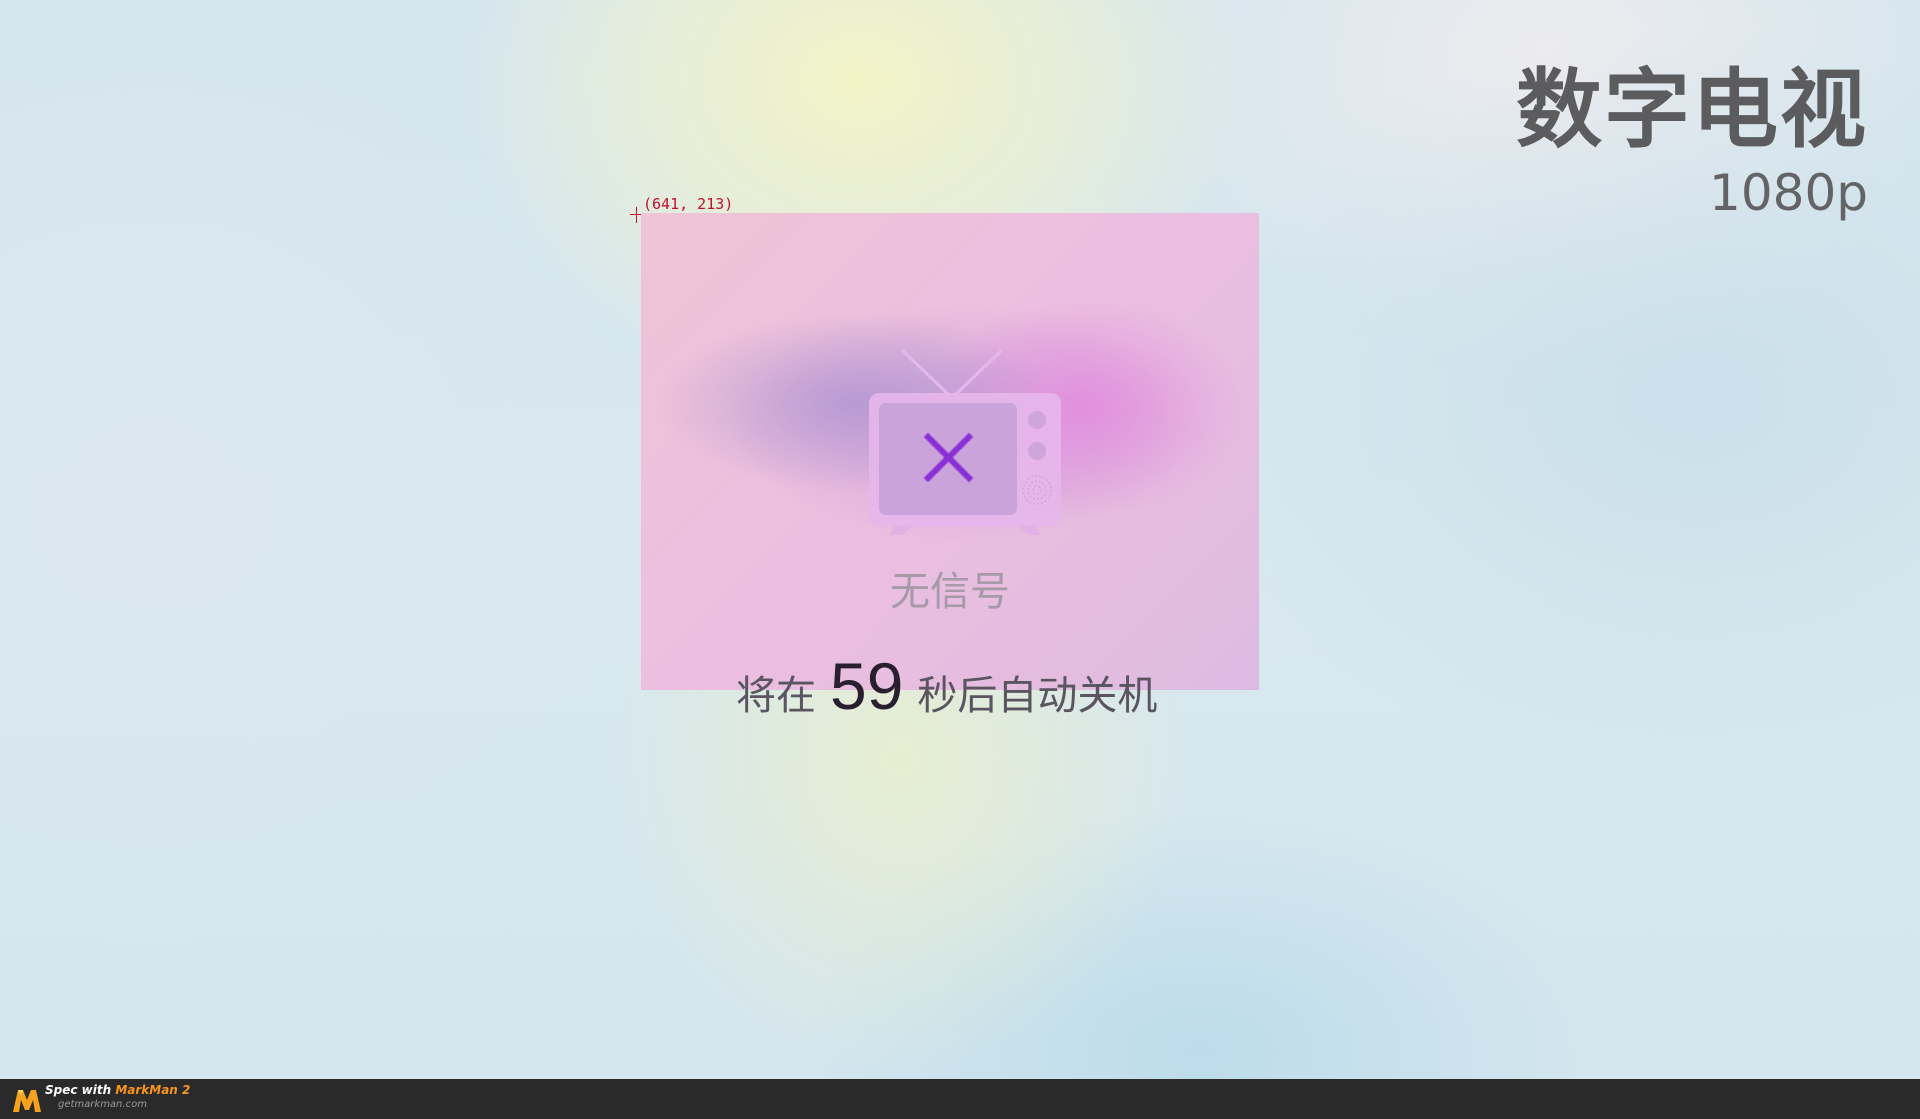 The height and width of the screenshot is (1119, 1920). I want to click on no-signal-text: 无信号, so click(950, 592).